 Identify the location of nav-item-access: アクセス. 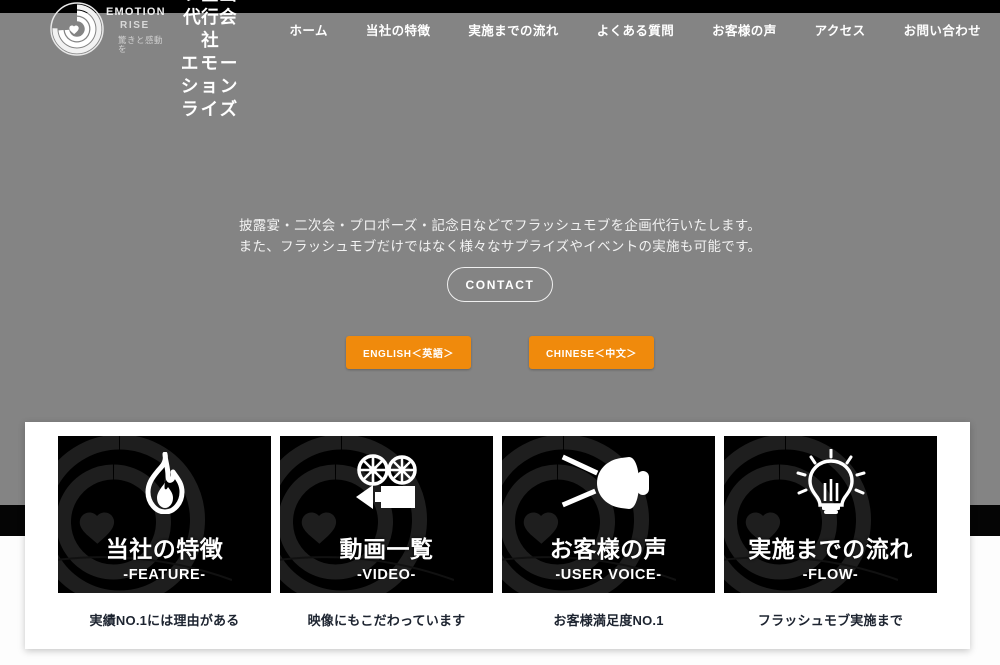
(840, 29).